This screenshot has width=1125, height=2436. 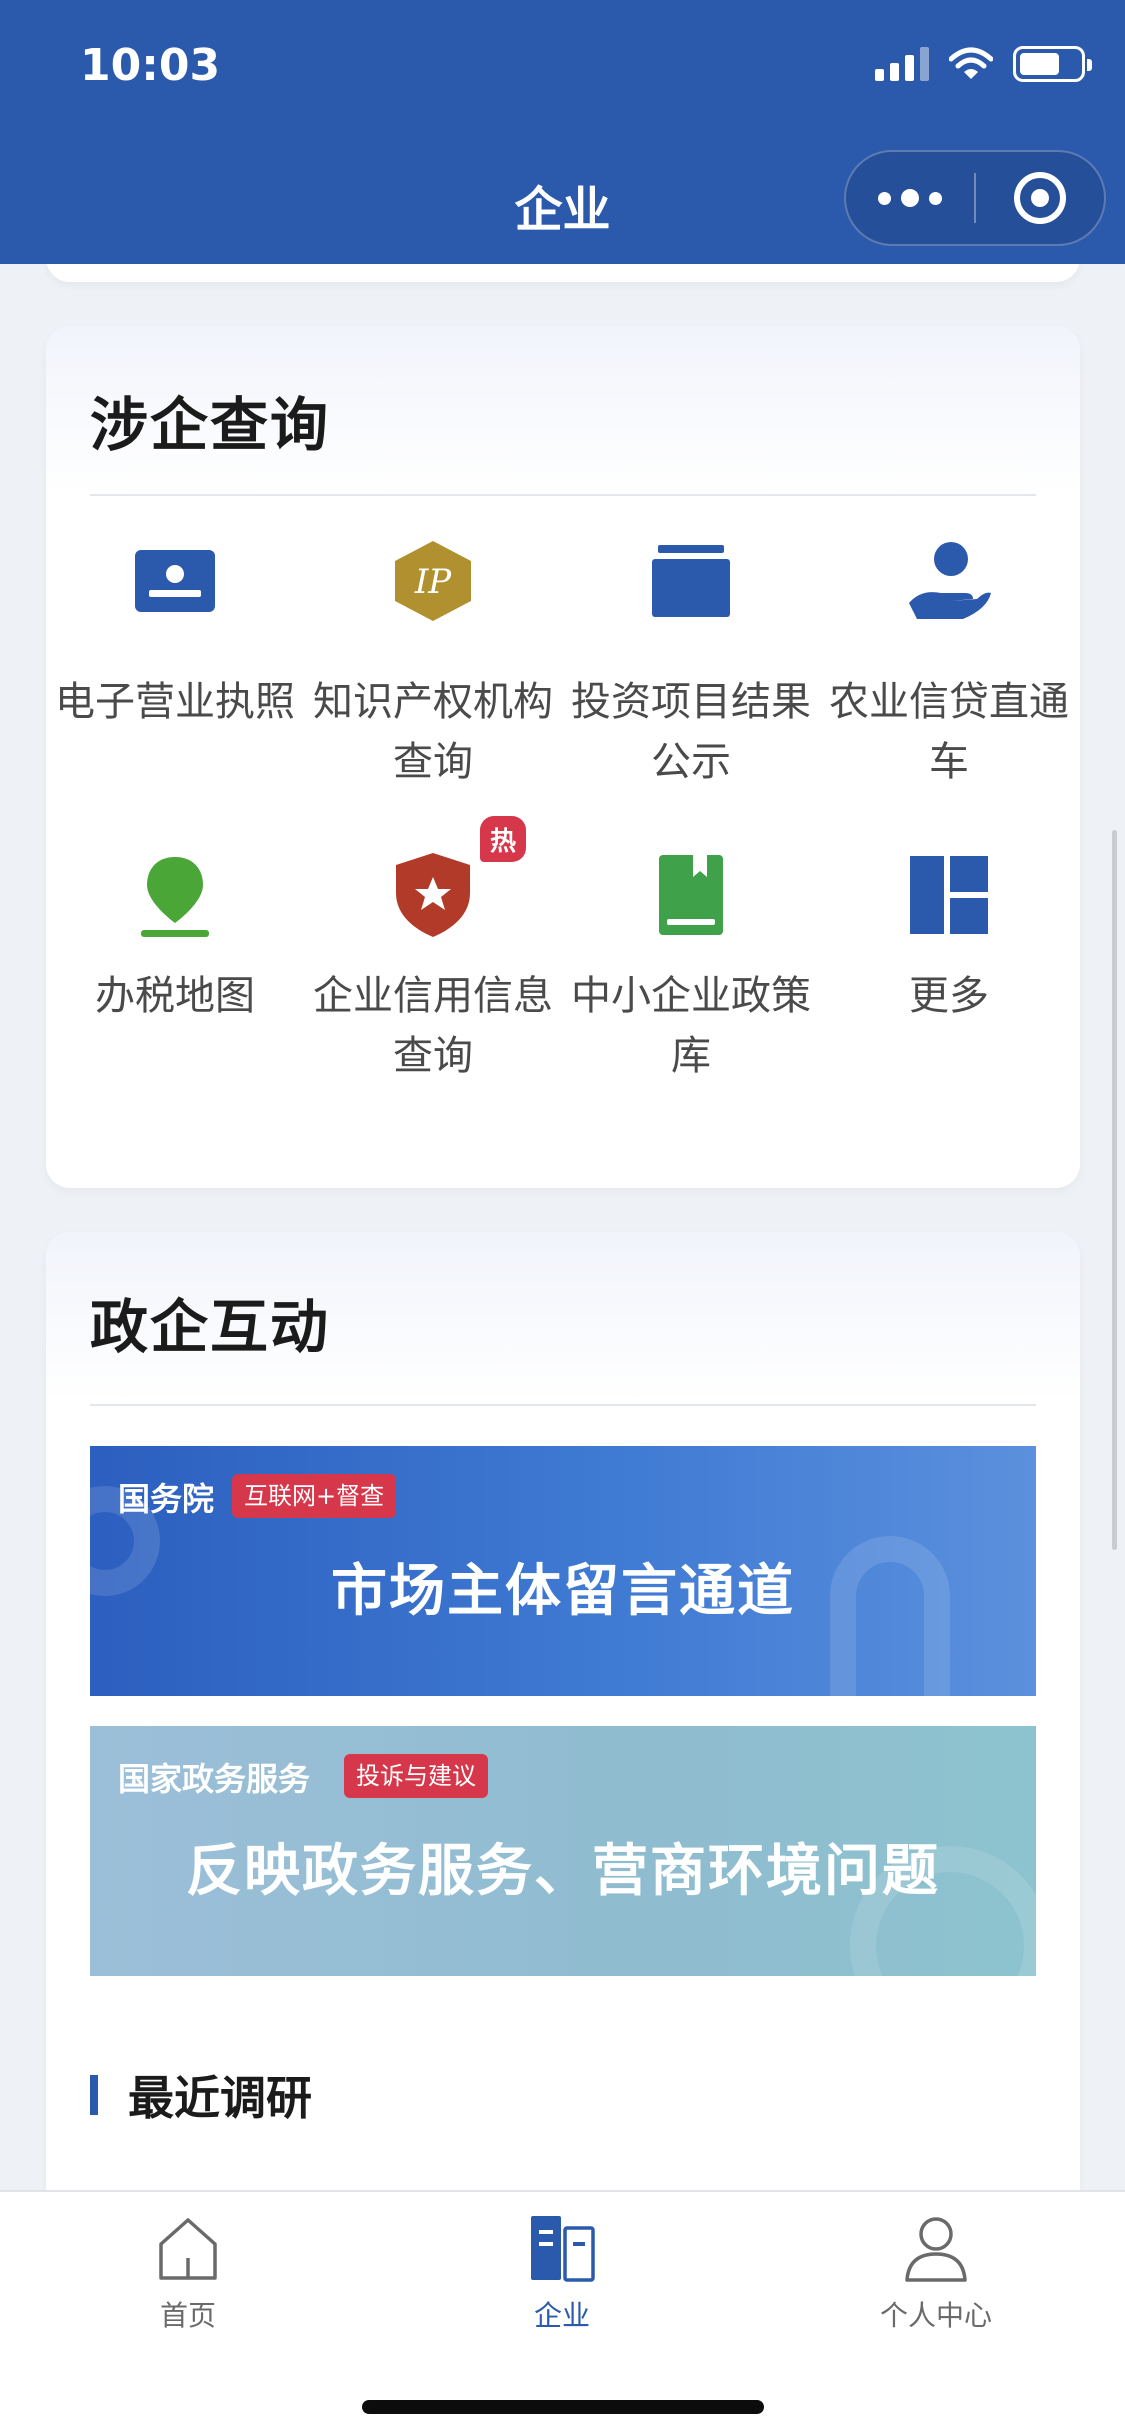 What do you see at coordinates (433, 732) in the screenshot?
I see `grid-label: 知识产权机构查询` at bounding box center [433, 732].